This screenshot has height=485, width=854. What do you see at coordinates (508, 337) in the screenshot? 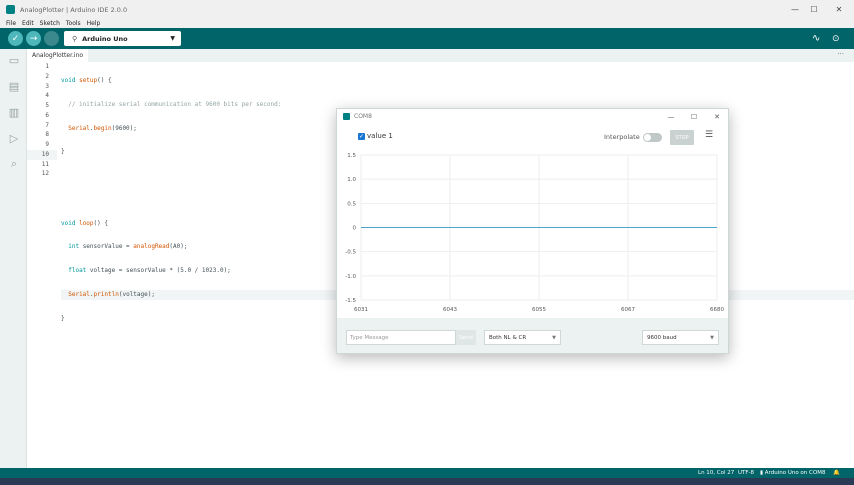
I see `line-ending-value: Both NL & CR` at bounding box center [508, 337].